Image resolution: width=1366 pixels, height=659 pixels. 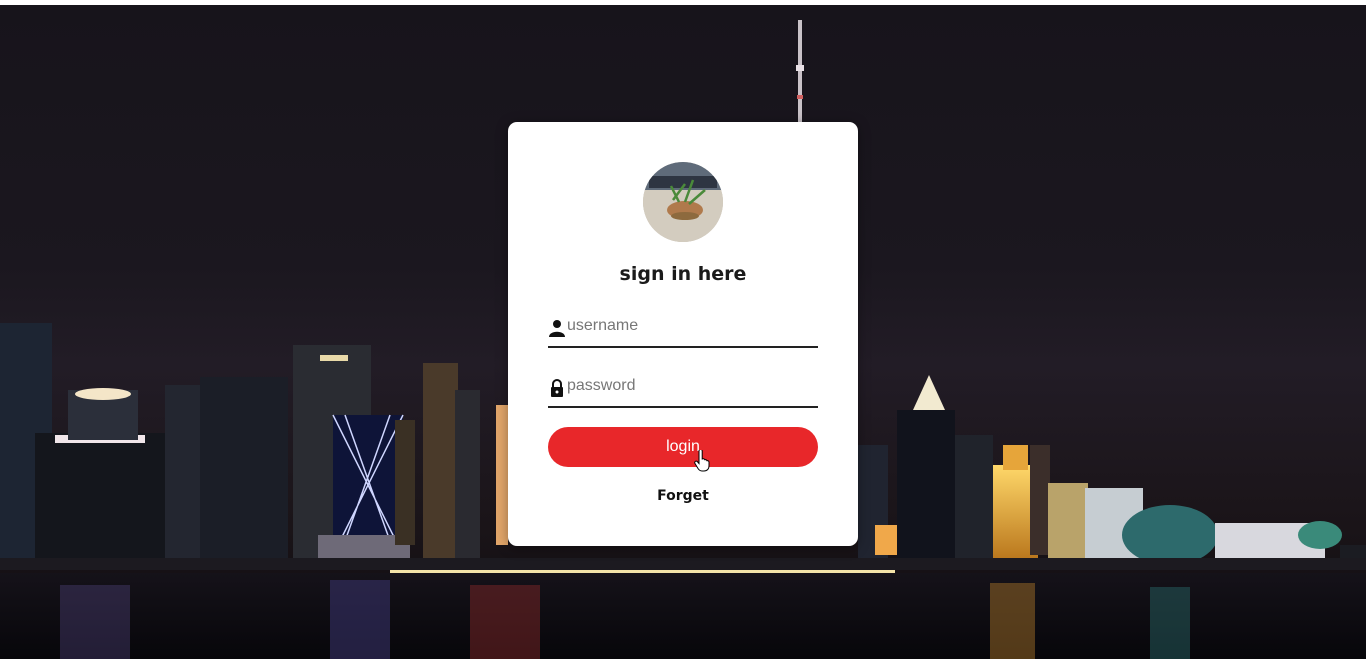 What do you see at coordinates (692, 326) in the screenshot?
I see `username-input` at bounding box center [692, 326].